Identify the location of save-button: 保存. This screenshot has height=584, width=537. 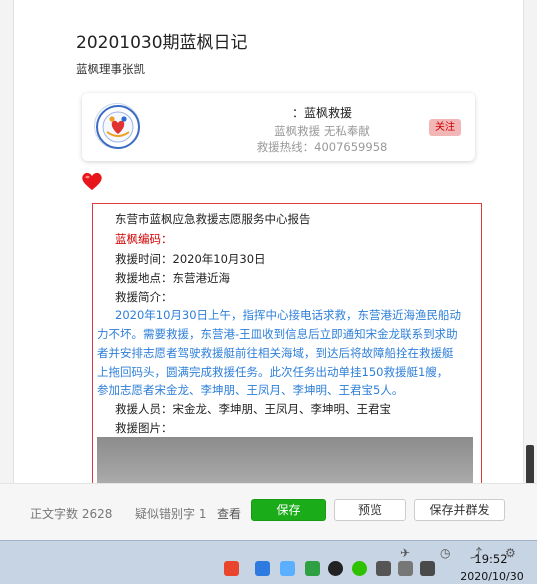
(288, 510).